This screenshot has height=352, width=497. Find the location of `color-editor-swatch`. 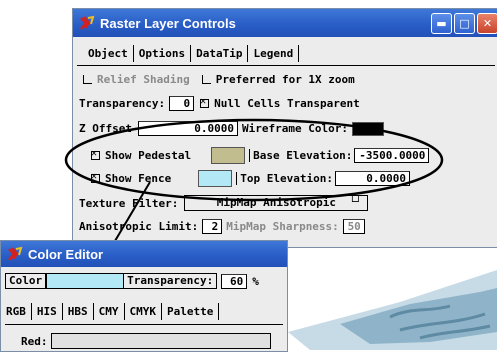

color-editor-swatch is located at coordinates (85, 281).